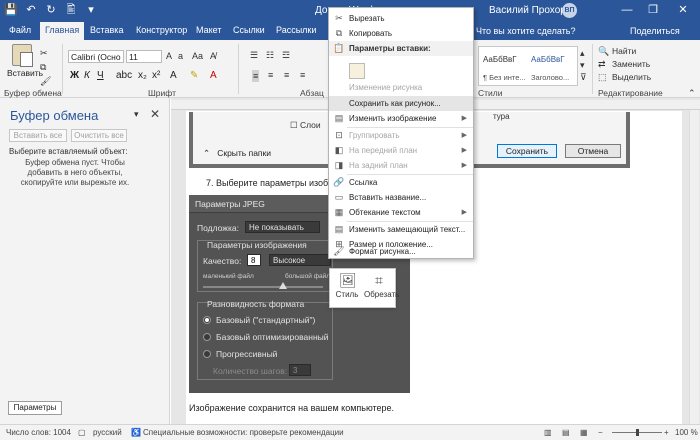 Image resolution: width=700 pixels, height=440 pixels. What do you see at coordinates (161, 30) in the screenshot?
I see `tab-design: Конструктор` at bounding box center [161, 30].